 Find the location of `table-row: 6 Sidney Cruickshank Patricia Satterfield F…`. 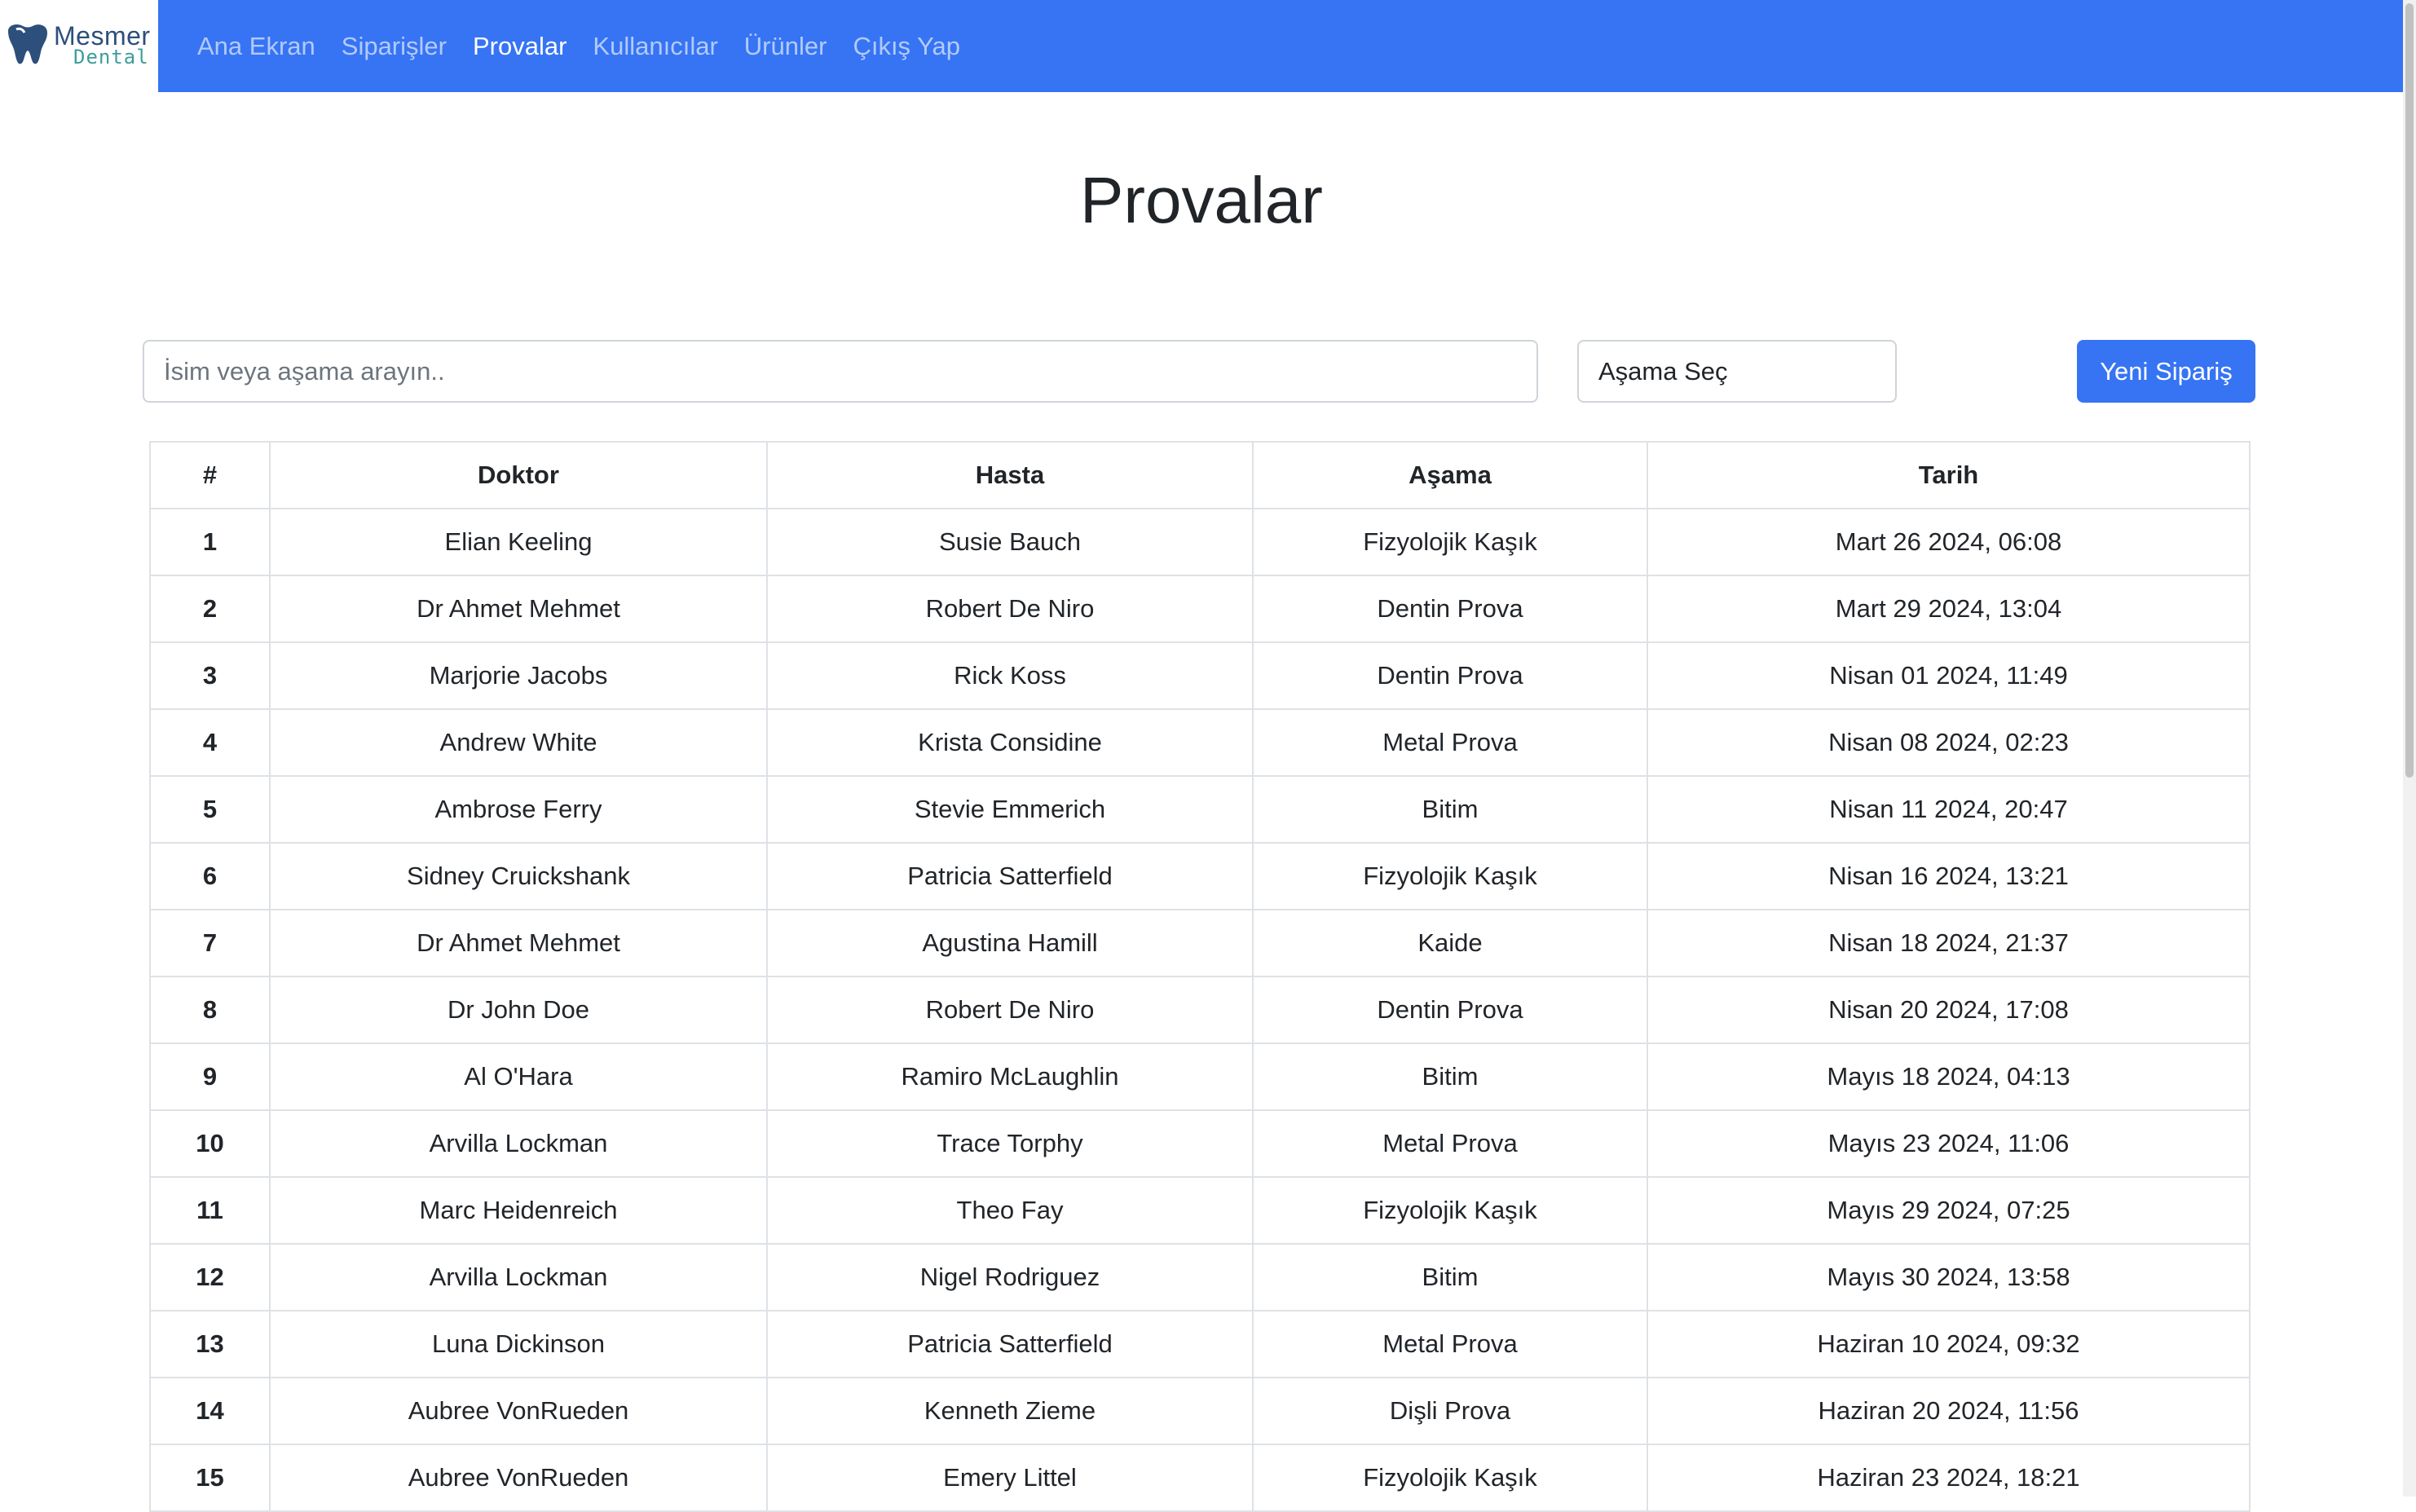

table-row: 6 Sidney Cruickshank Patricia Satterfield F… is located at coordinates (1200, 876).